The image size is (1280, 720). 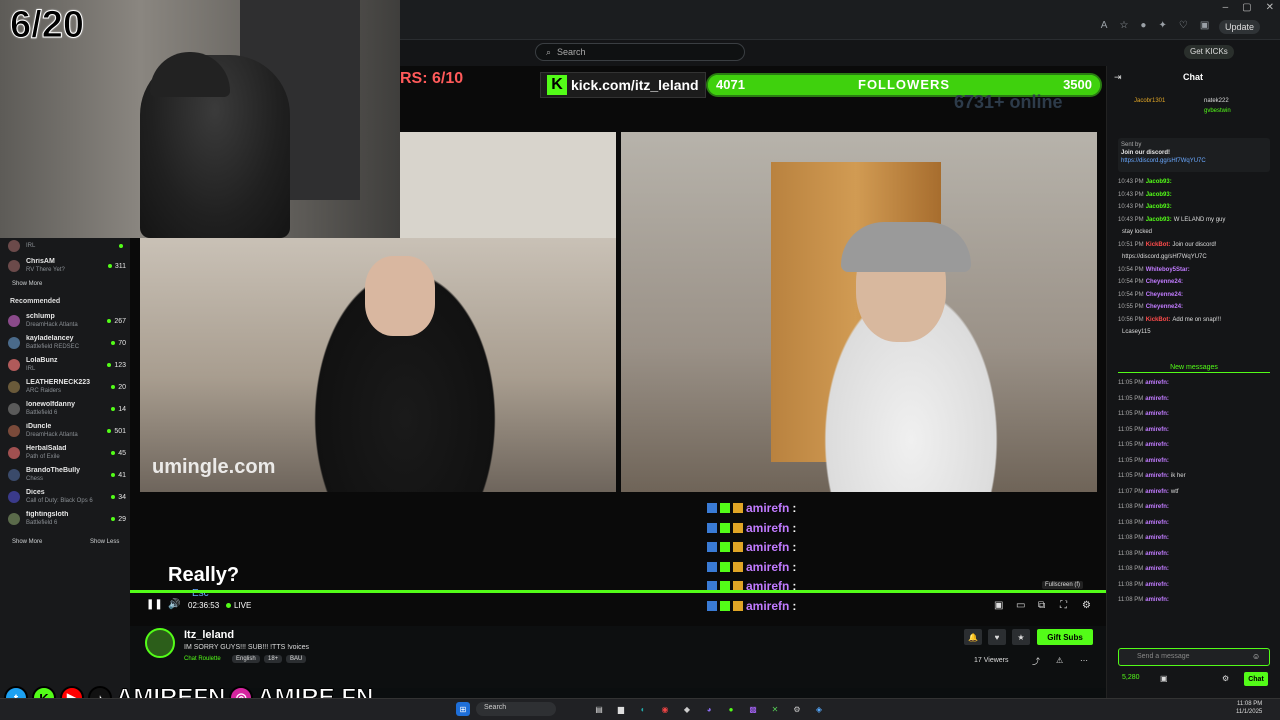 I want to click on fullscreen-icon: ⛶, so click(x=1063, y=605).